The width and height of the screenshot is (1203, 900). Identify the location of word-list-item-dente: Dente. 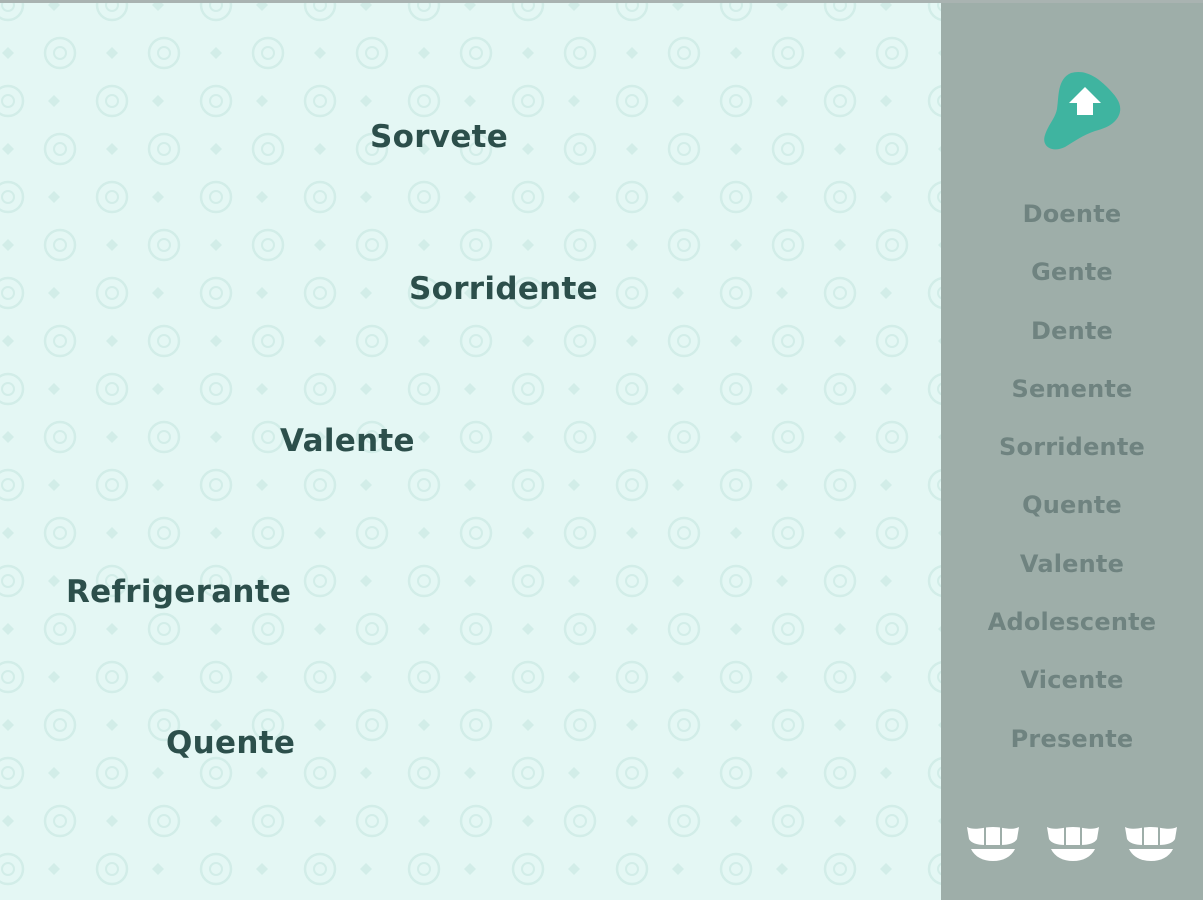
(1072, 343).